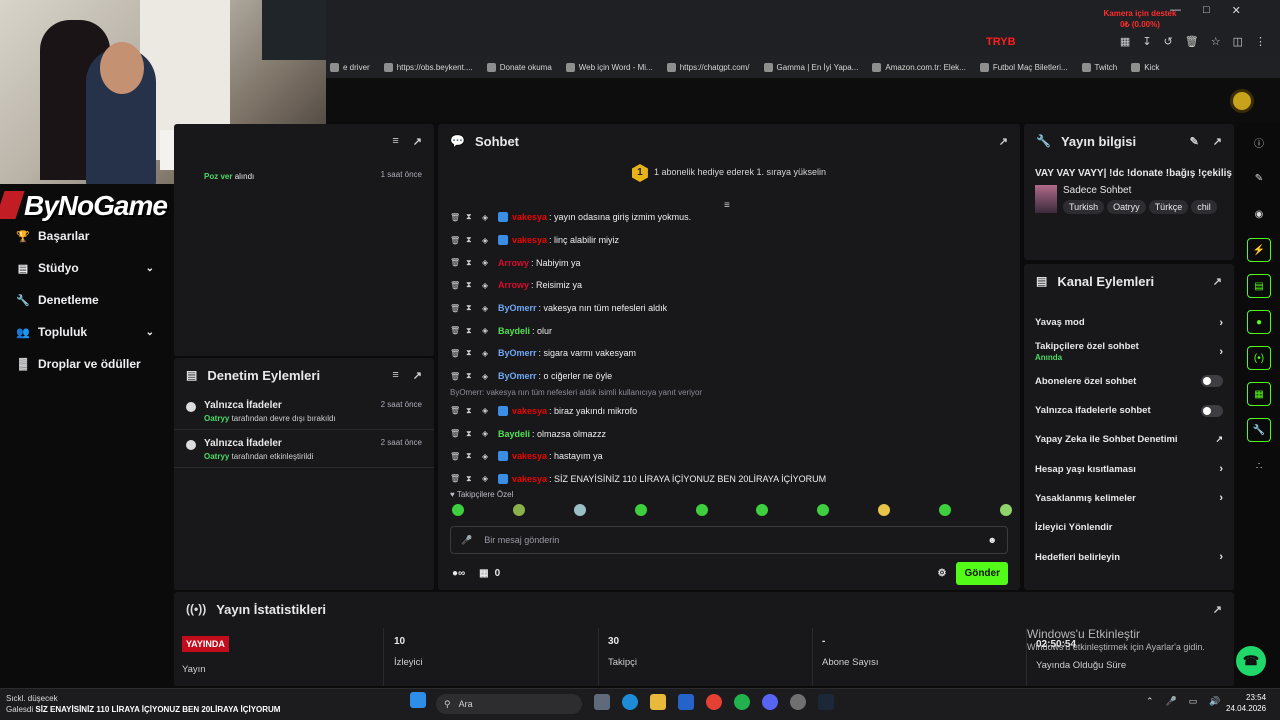 This screenshot has height=720, width=1280. What do you see at coordinates (1259, 358) in the screenshot?
I see `broadcast-icon: (•)` at bounding box center [1259, 358].